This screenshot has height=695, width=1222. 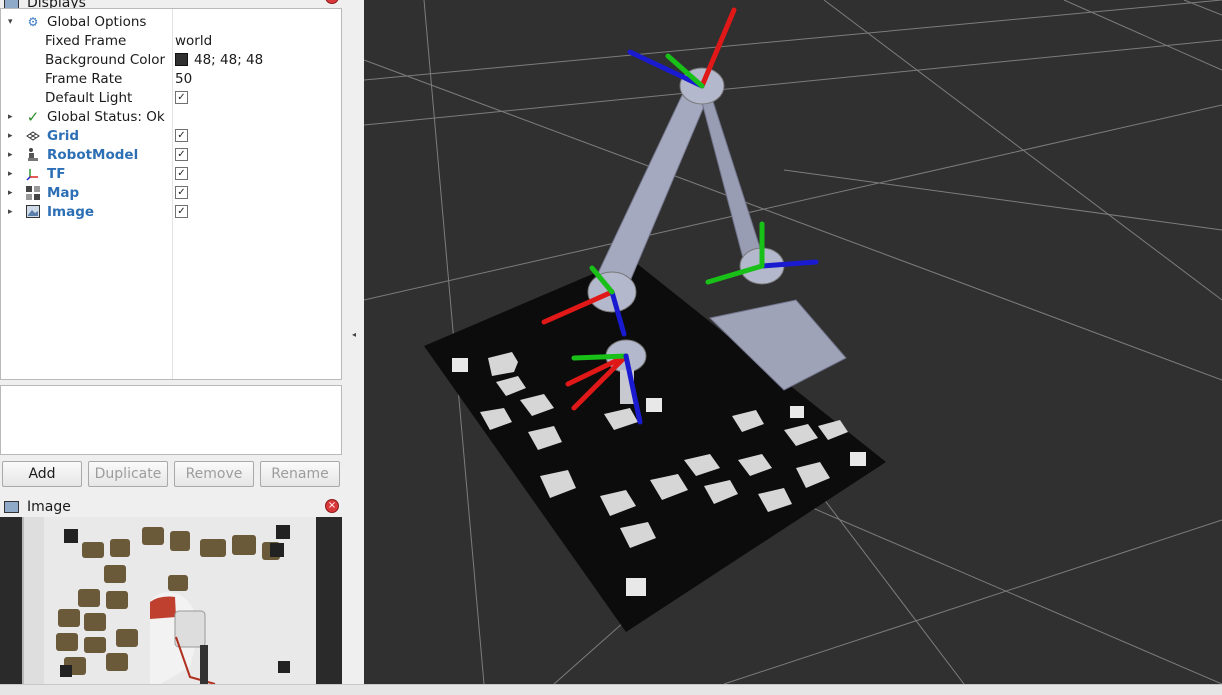 What do you see at coordinates (171, 211) in the screenshot?
I see `tree-row-image: ▸ Image ✓` at bounding box center [171, 211].